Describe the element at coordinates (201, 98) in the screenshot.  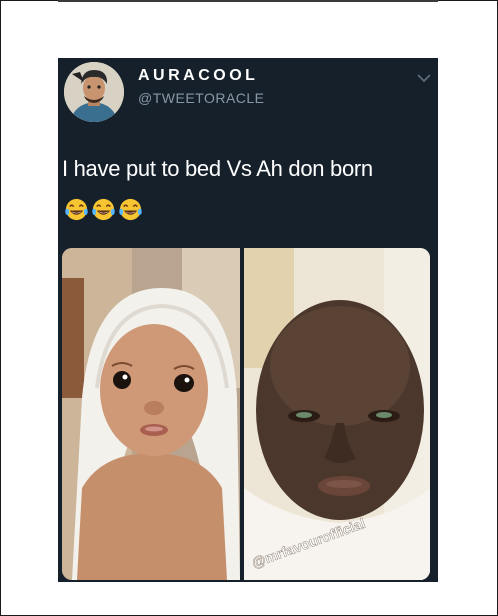
I see `user-handle: @TWEETORACLE` at that location.